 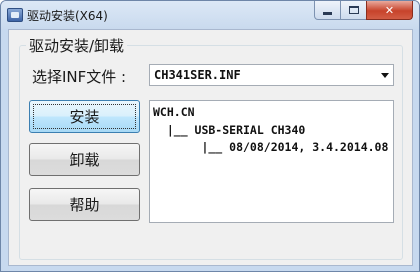 I want to click on app-icon, so click(x=15, y=15).